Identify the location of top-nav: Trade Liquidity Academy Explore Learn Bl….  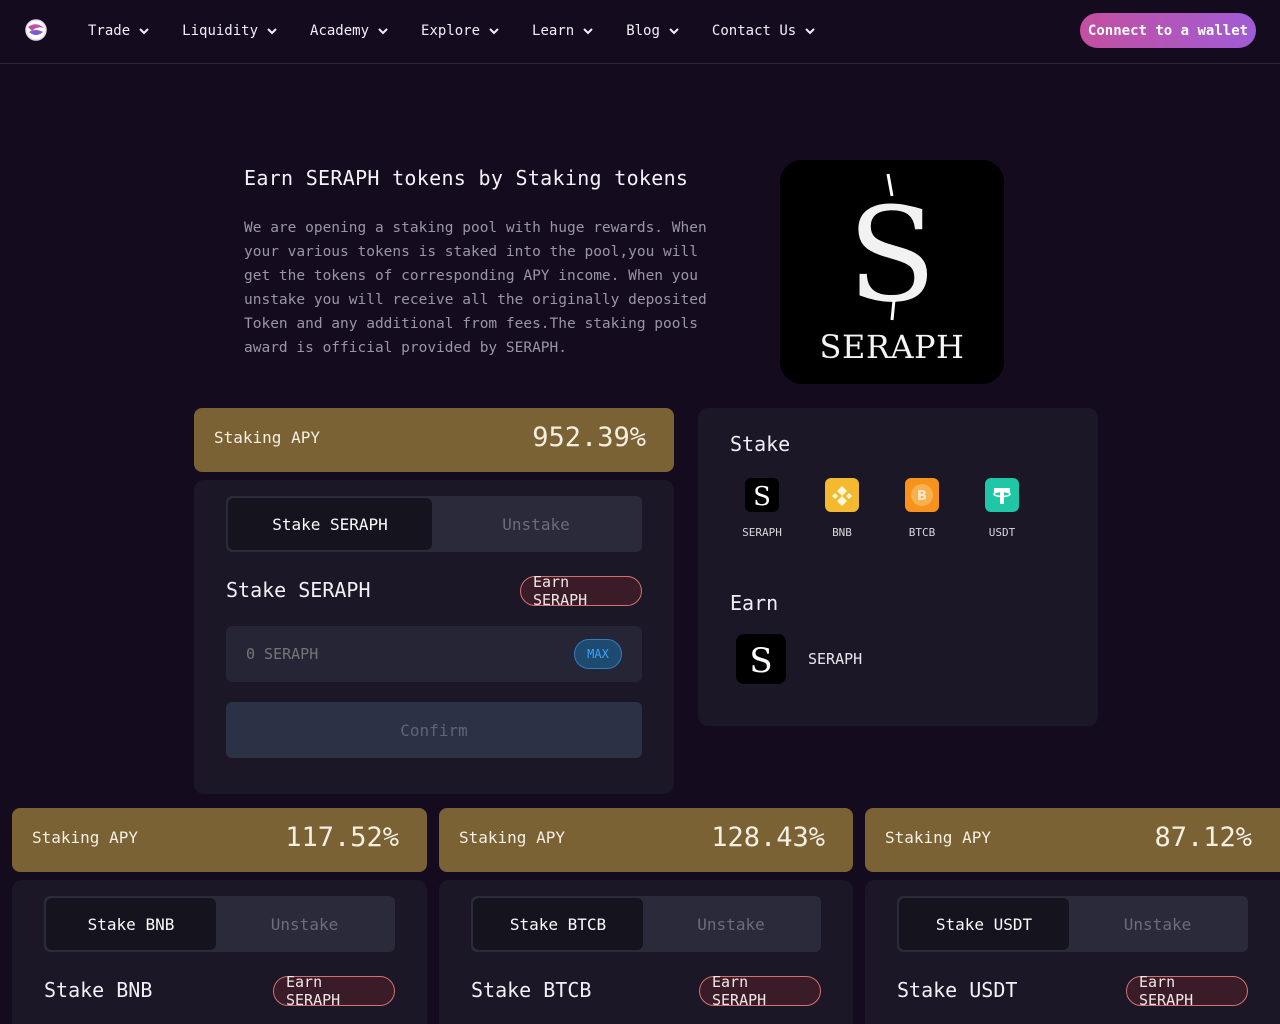
(640, 32).